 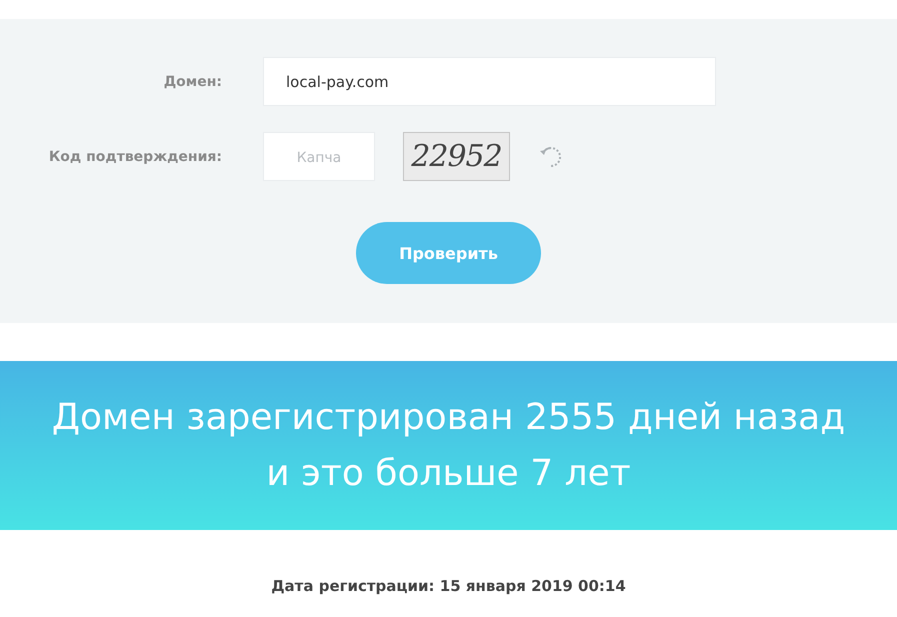 I want to click on result-heading: Домен зарегистрирован 2555 дней назад, so click(x=449, y=418).